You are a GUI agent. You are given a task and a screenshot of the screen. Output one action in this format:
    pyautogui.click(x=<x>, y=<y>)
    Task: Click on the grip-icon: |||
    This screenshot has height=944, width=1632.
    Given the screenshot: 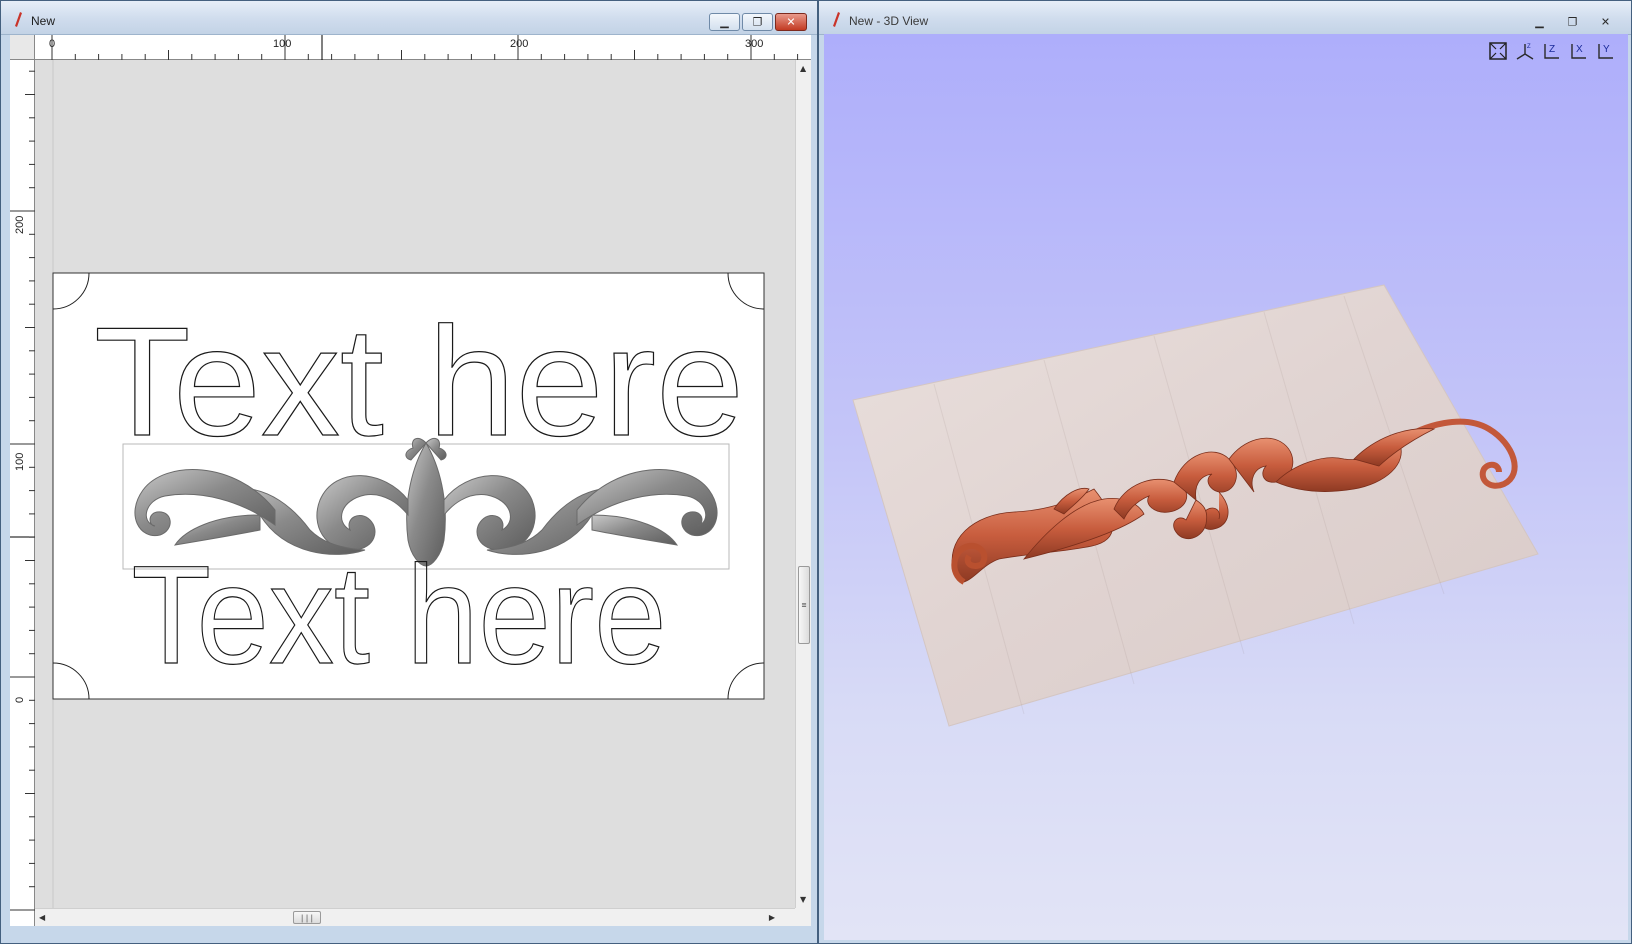 What is the action you would take?
    pyautogui.click(x=307, y=917)
    